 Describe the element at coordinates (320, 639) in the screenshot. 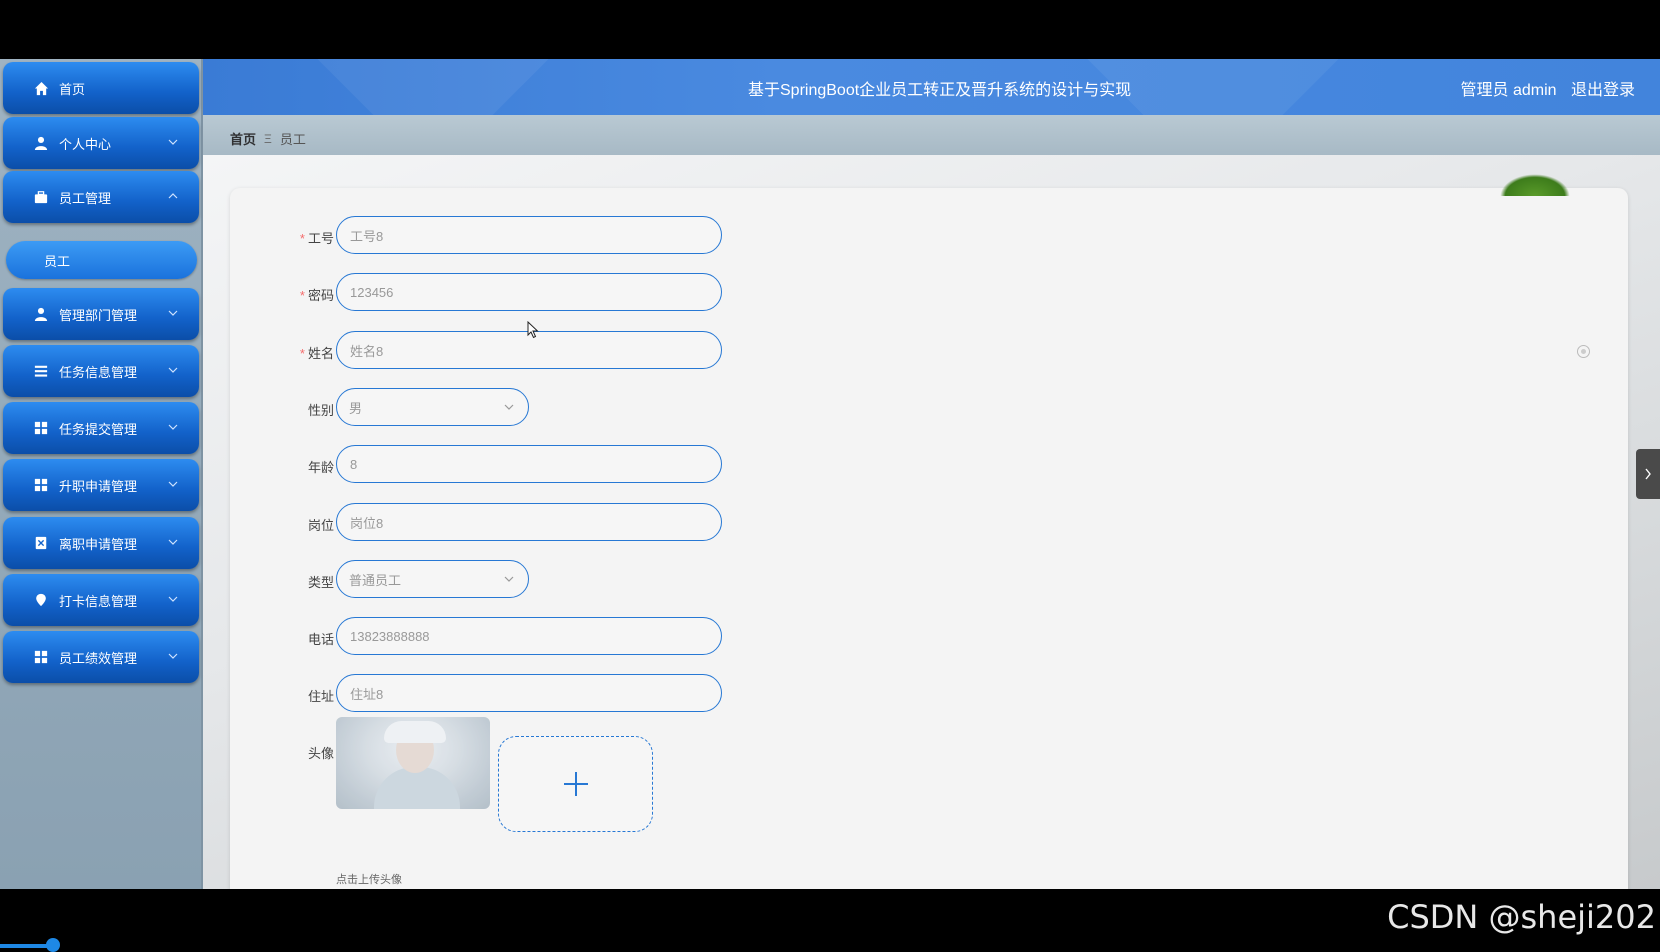

I see `phone-label: 电话` at that location.